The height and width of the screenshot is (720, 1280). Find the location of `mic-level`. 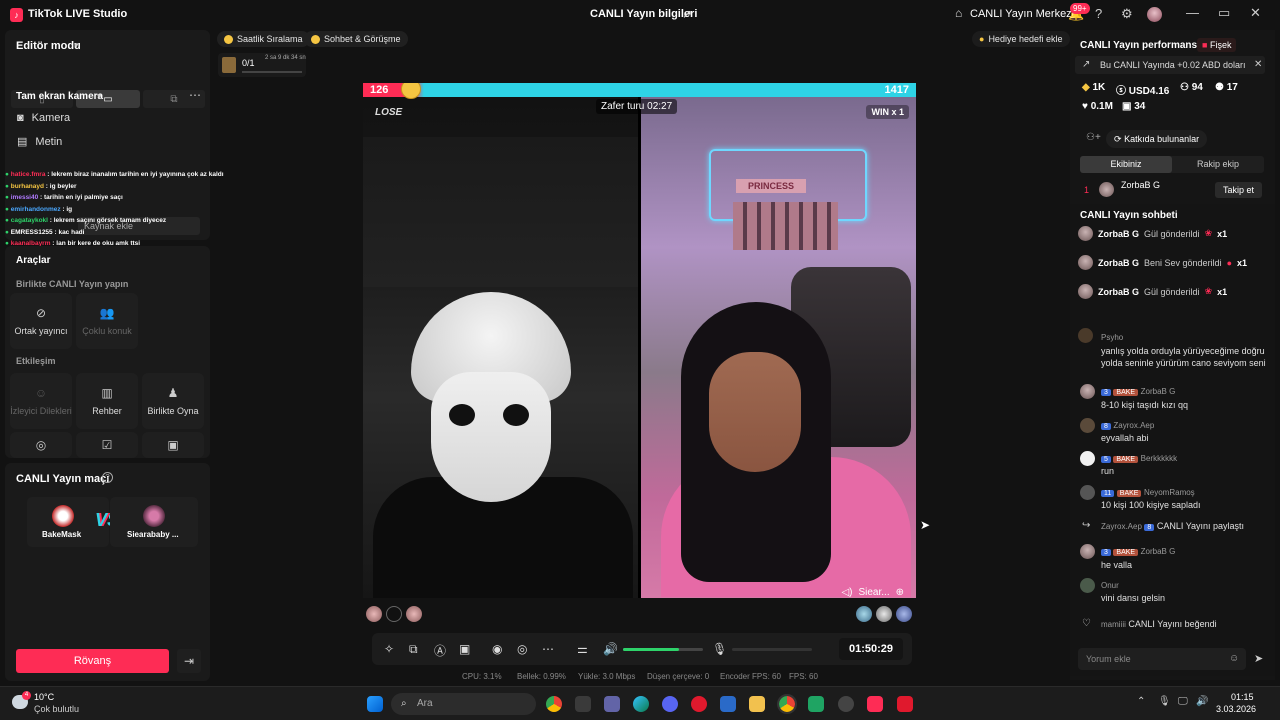

mic-level is located at coordinates (772, 649).